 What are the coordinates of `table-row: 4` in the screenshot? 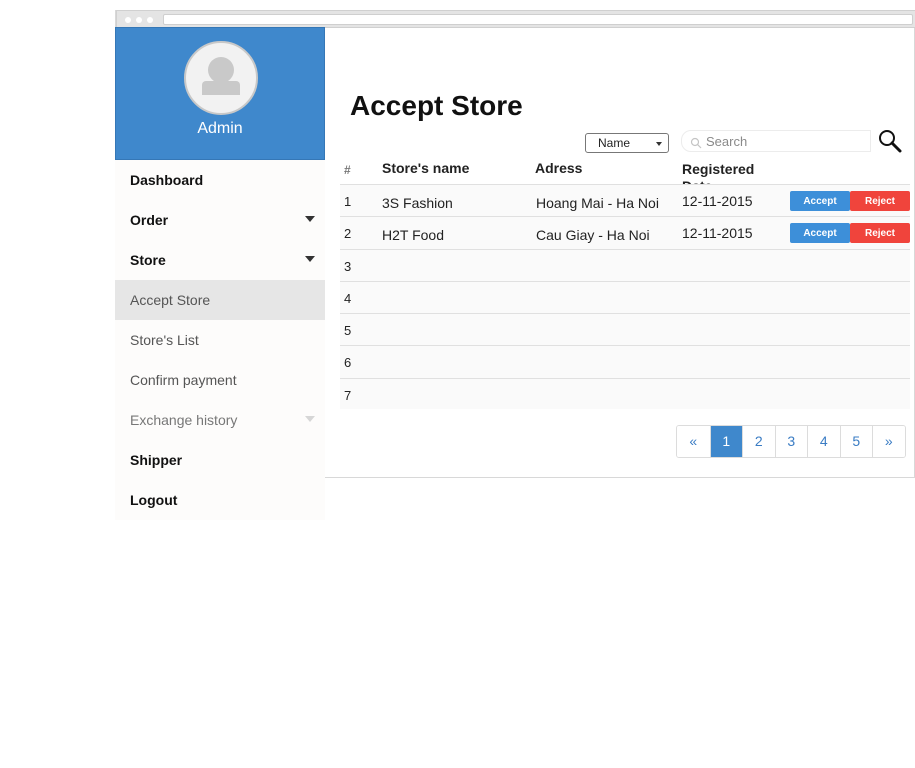 It's located at (625, 296).